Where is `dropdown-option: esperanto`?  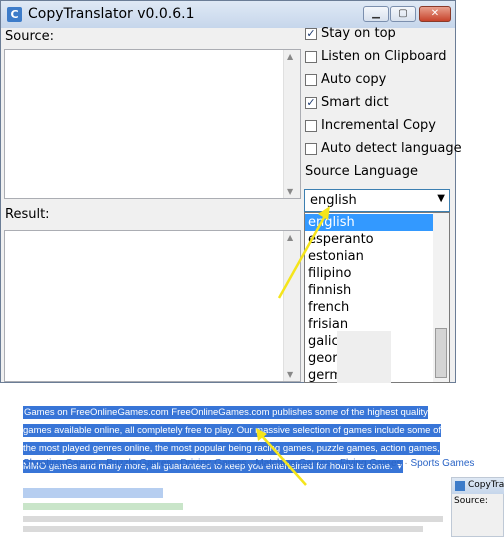
dropdown-option: esperanto is located at coordinates (369, 239).